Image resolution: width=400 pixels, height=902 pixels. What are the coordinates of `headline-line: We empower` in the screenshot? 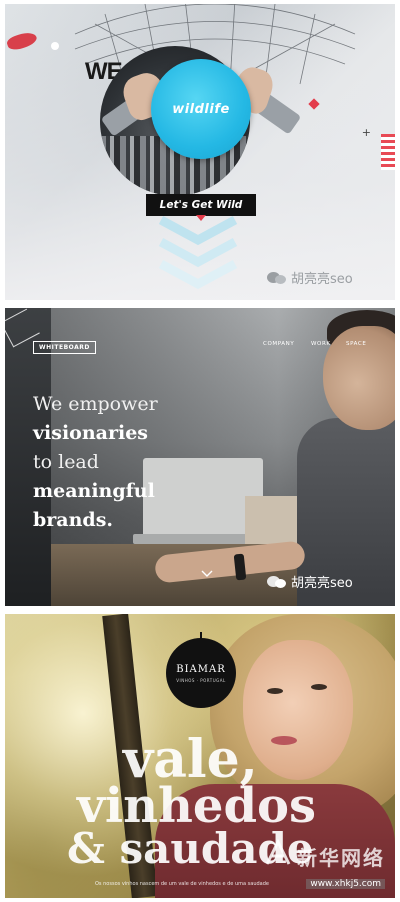 It's located at (95, 404).